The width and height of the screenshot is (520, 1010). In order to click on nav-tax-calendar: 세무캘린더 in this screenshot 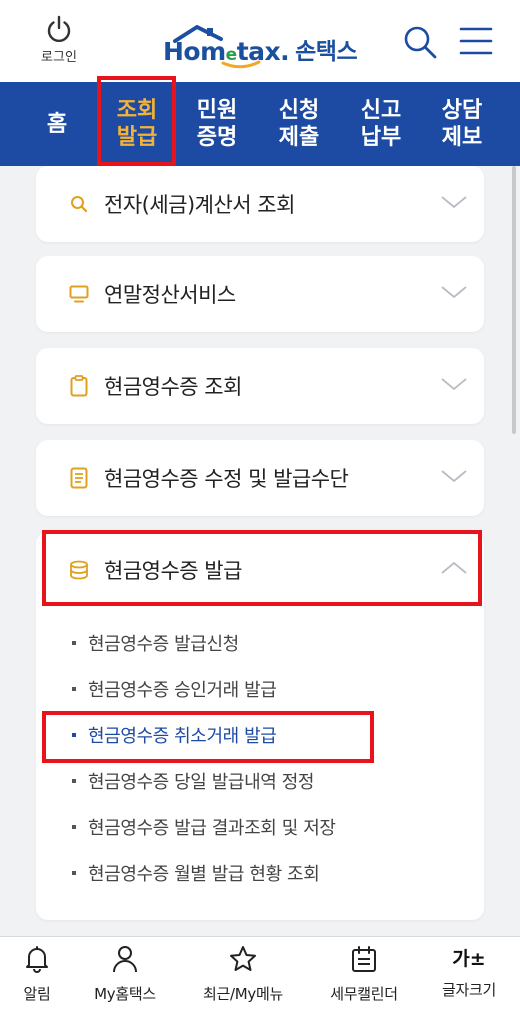, I will do `click(364, 974)`.